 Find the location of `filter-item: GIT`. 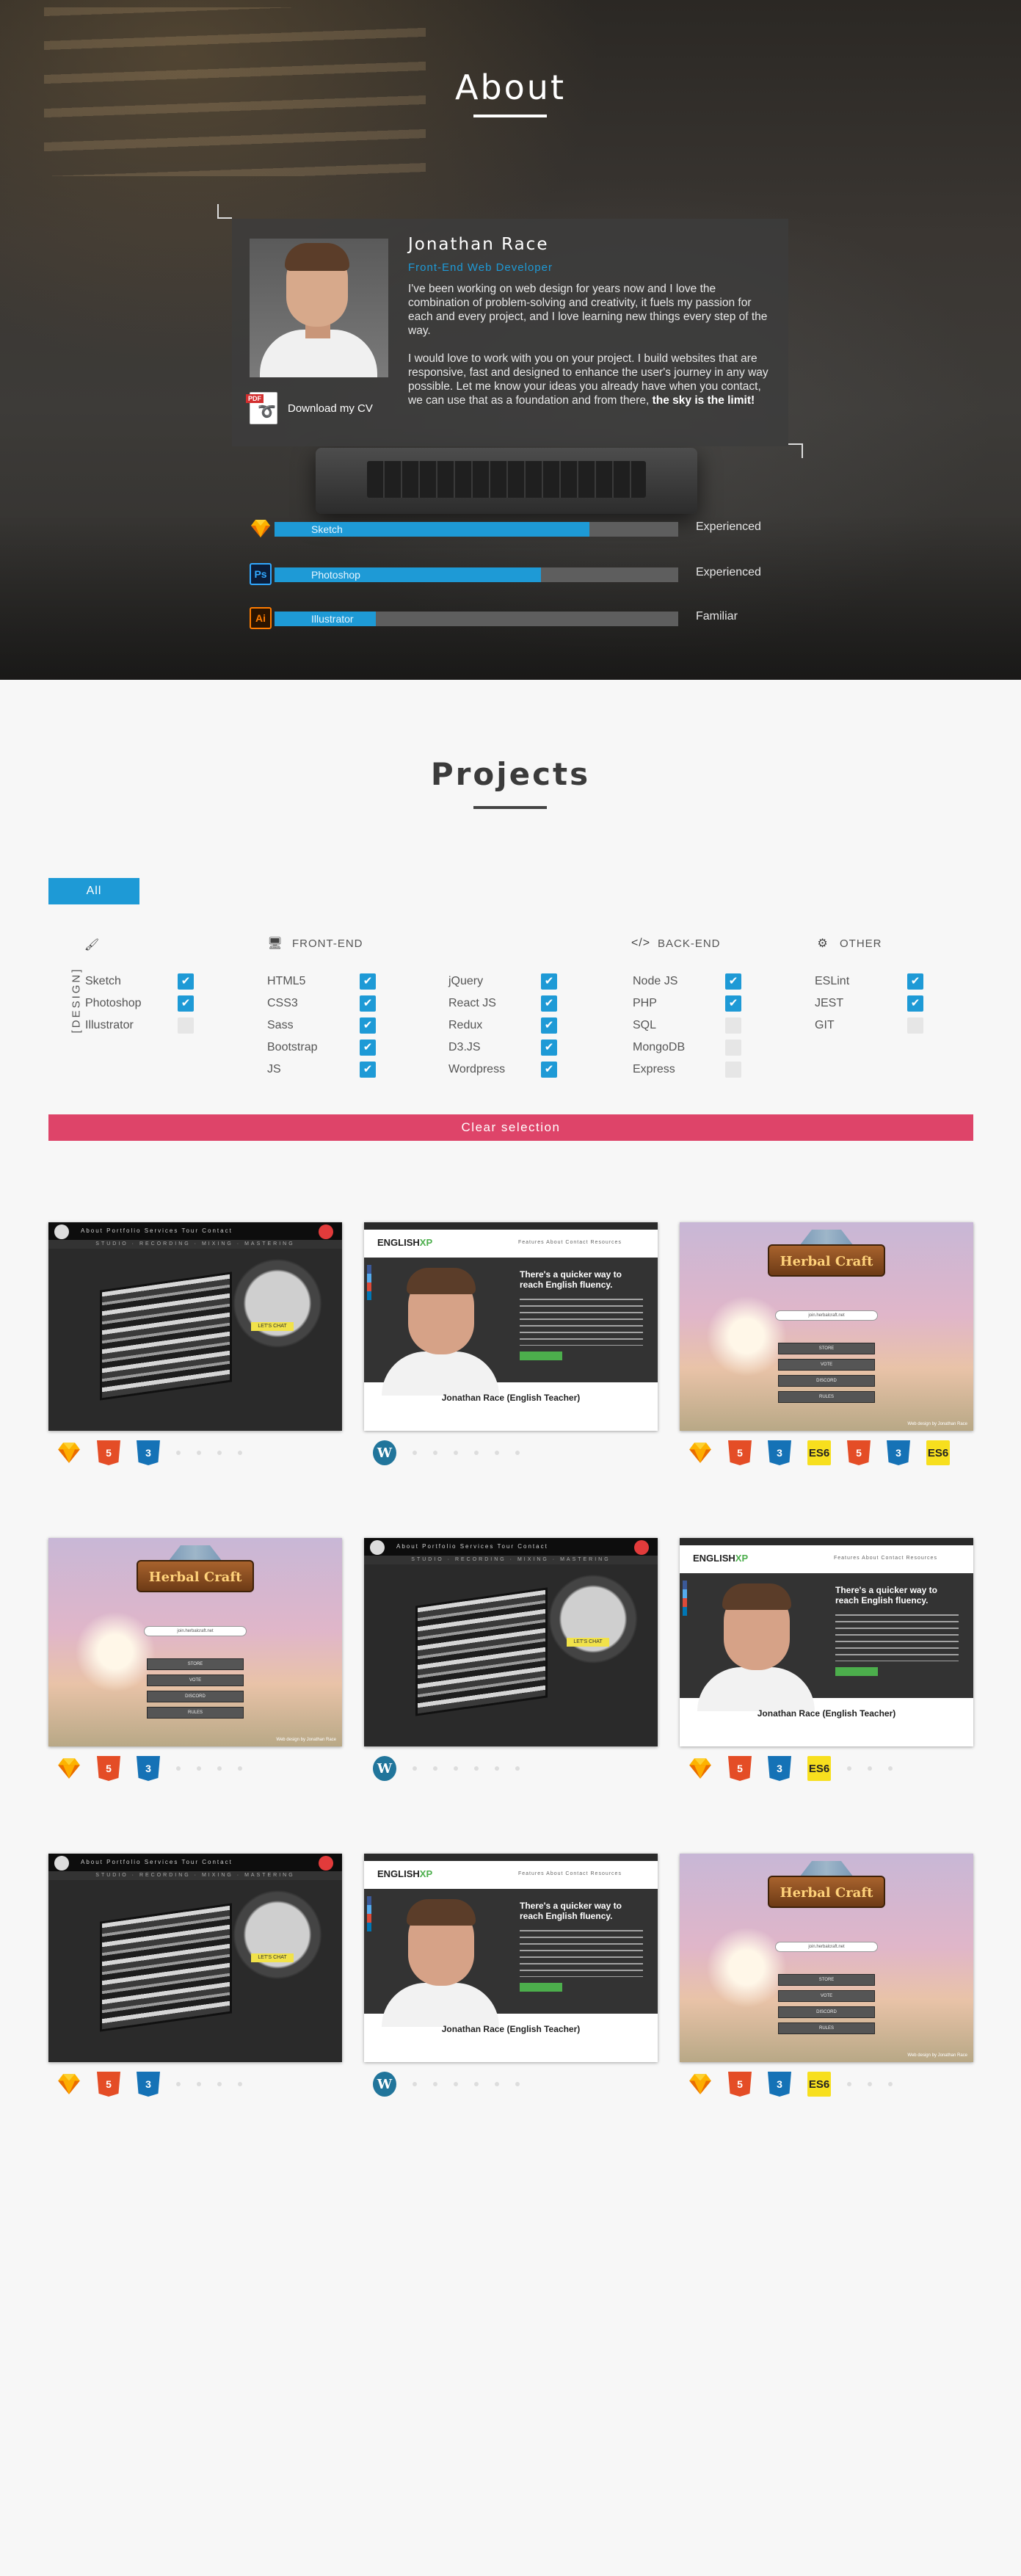

filter-item: GIT is located at coordinates (871, 1025).